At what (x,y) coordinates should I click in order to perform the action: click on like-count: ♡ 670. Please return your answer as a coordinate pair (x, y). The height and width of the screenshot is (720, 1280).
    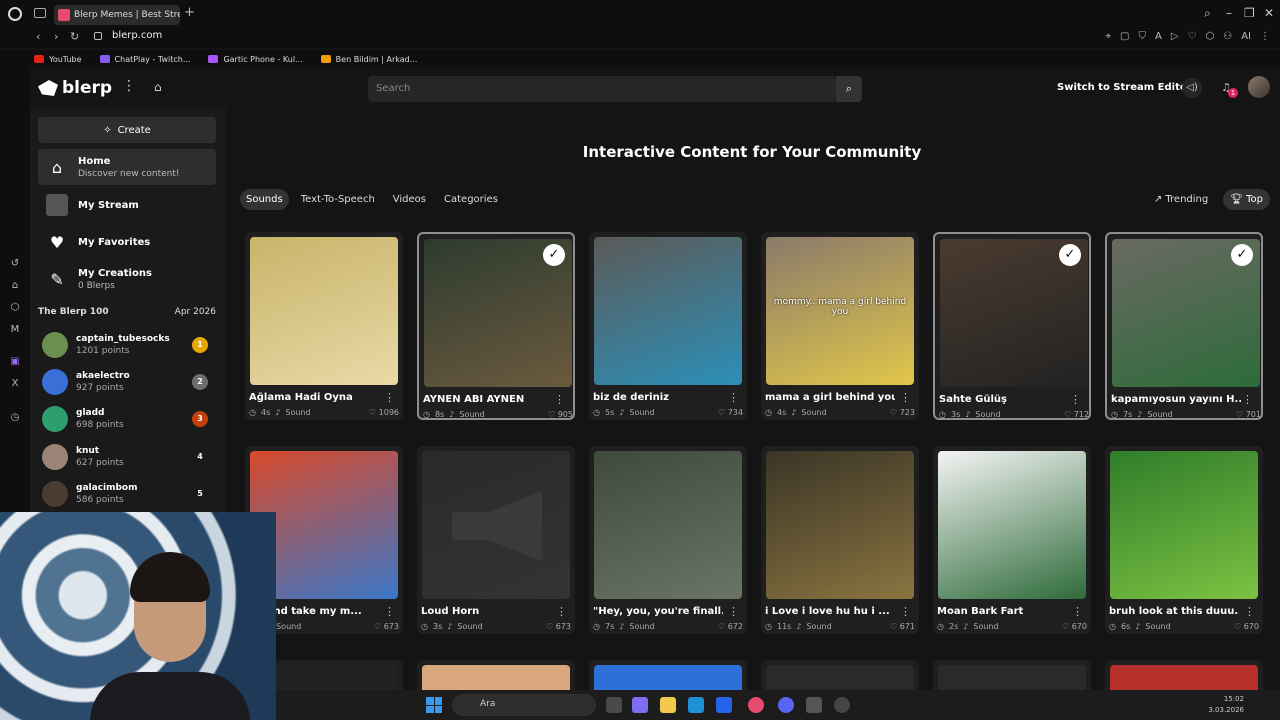
    Looking at the image, I should click on (1246, 626).